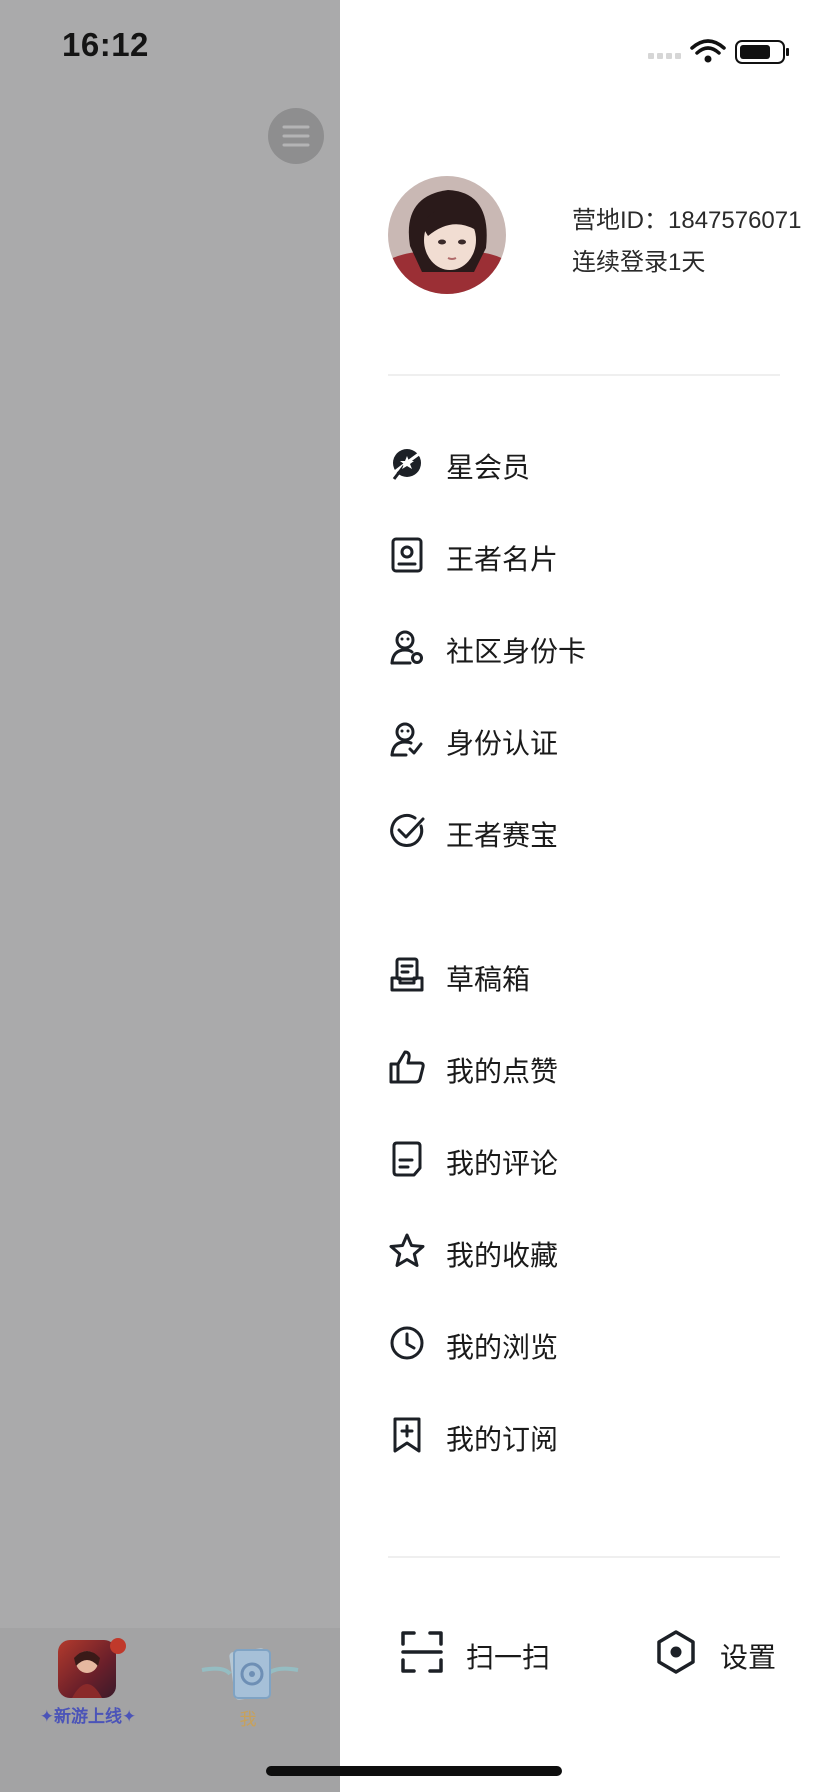 The height and width of the screenshot is (1792, 828). I want to click on menu-item-label: 我的收藏, so click(502, 1255).